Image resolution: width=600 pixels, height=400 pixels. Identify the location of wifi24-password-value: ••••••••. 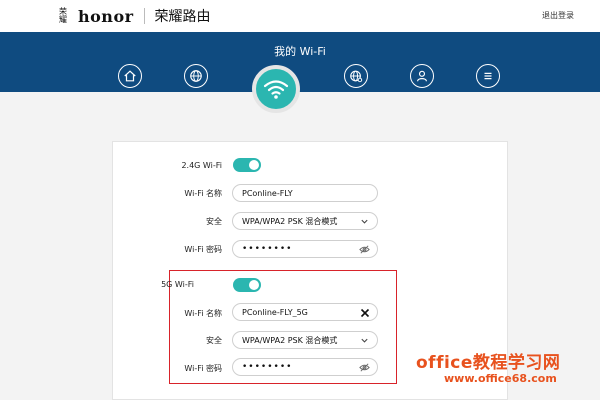
(267, 249).